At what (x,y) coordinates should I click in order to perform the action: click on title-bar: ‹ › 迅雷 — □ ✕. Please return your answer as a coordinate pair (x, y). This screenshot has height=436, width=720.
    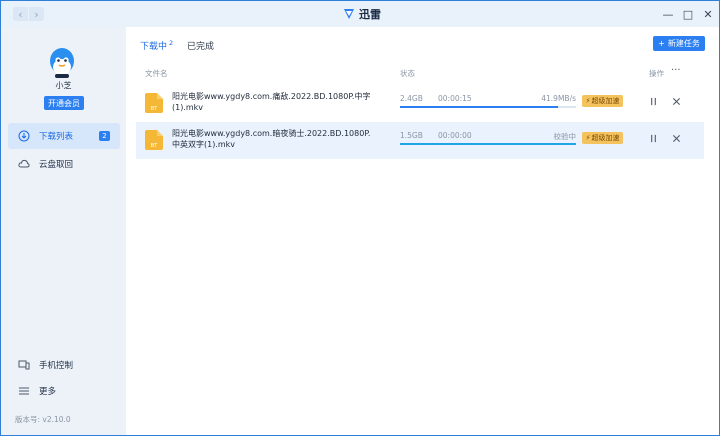
    Looking at the image, I should click on (360, 14).